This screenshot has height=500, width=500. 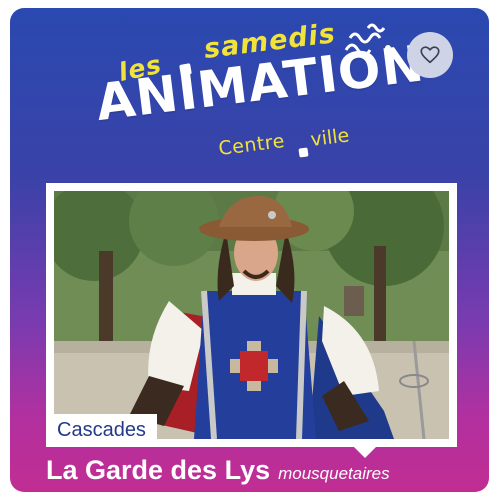 I want to click on event-title: La Garde des Lys, so click(x=158, y=470).